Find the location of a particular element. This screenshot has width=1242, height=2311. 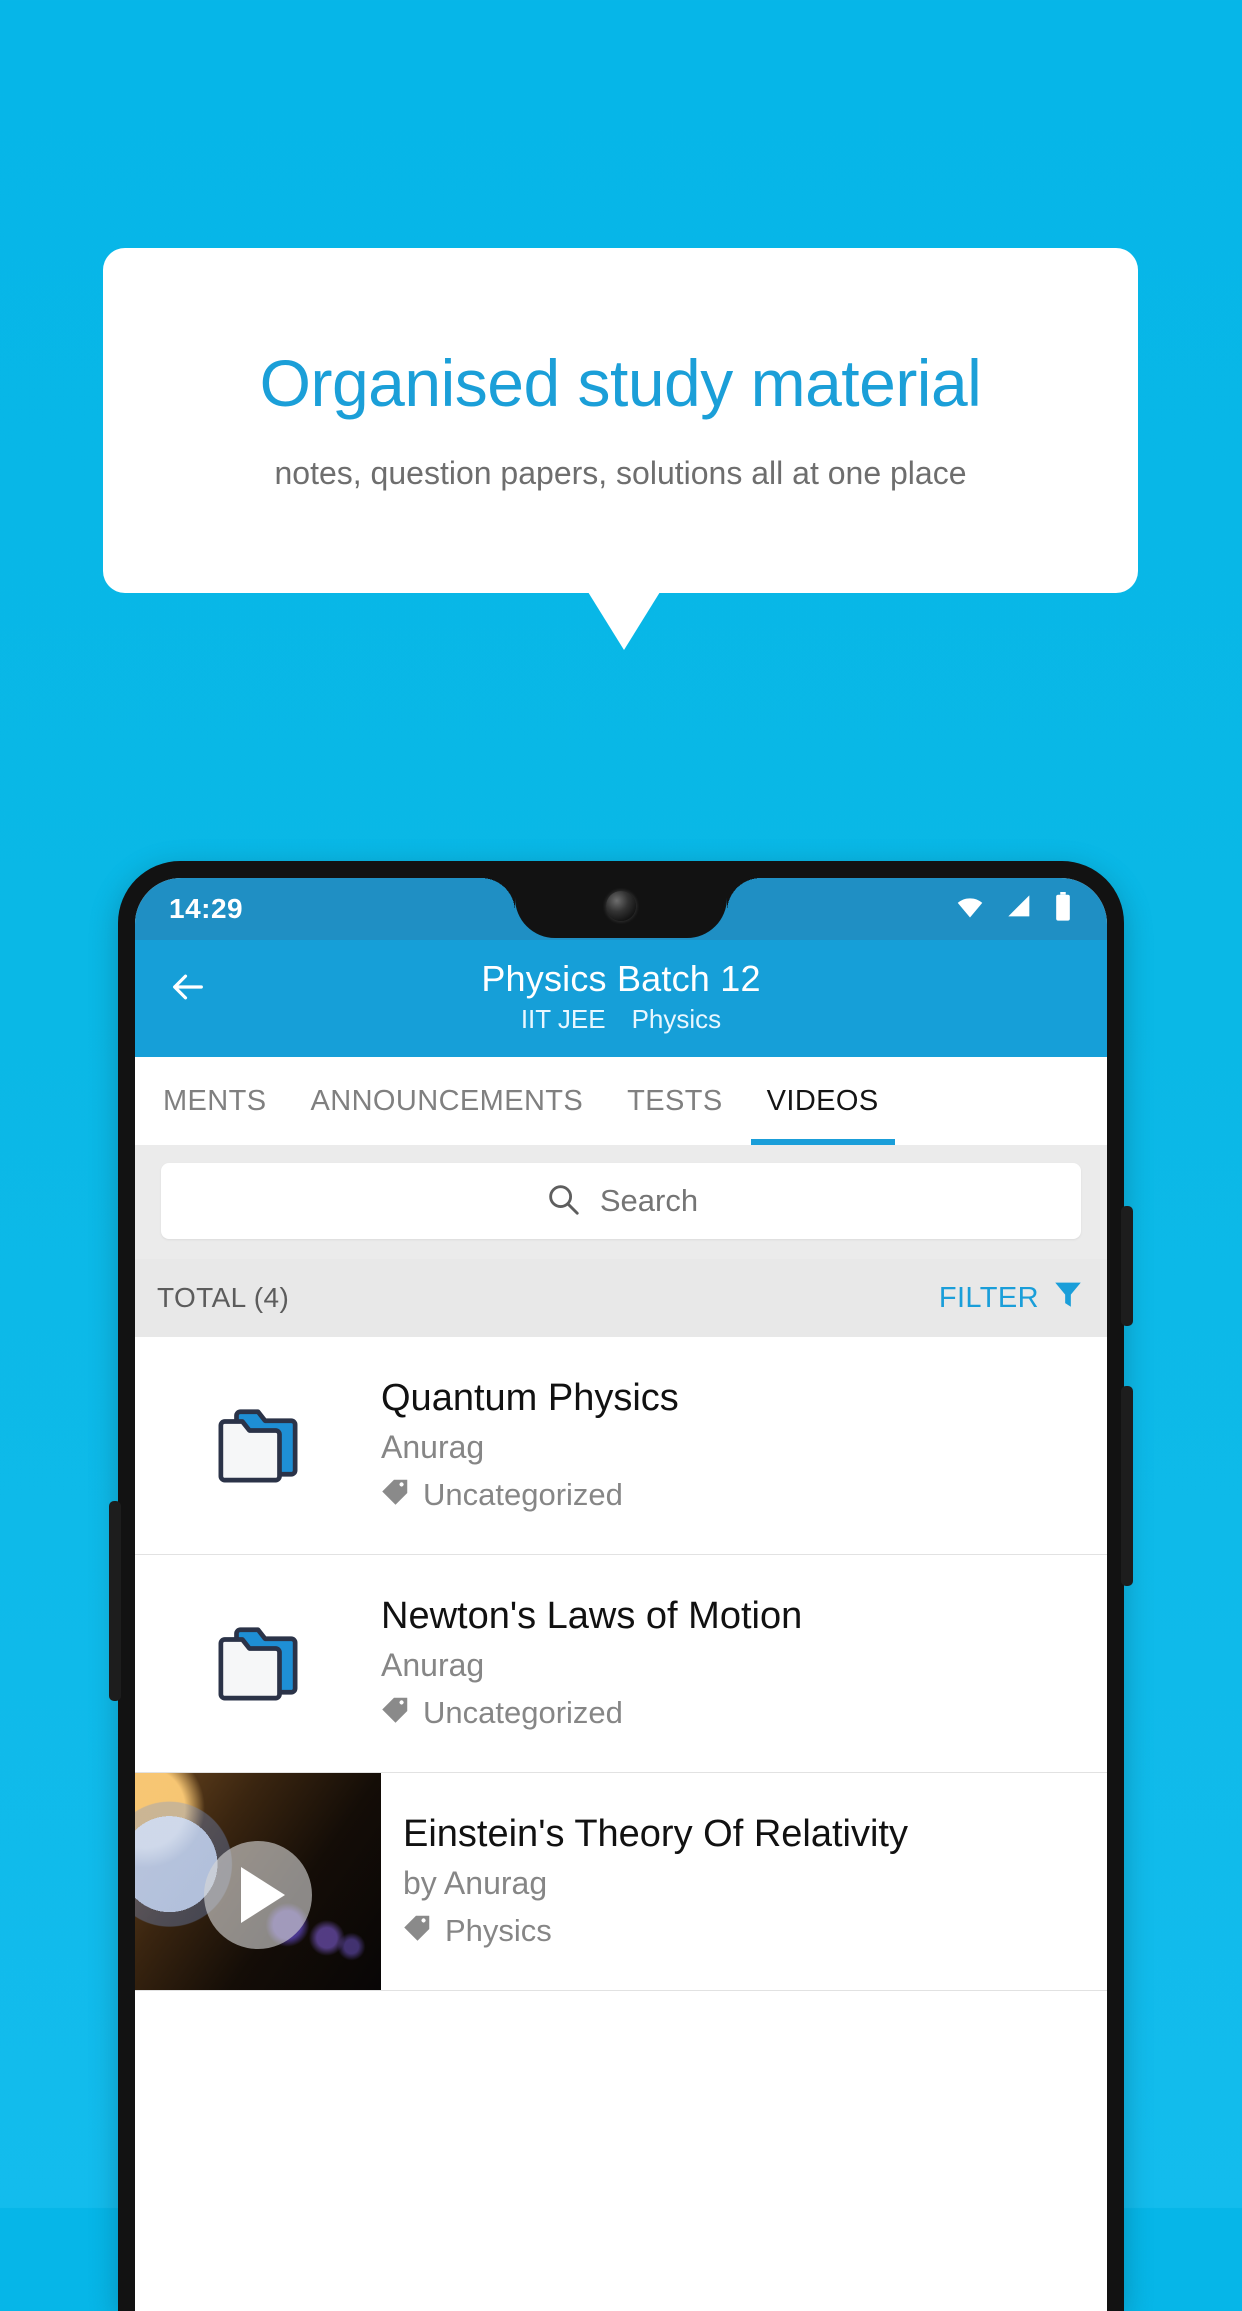

search-container: Search is located at coordinates (621, 1202).